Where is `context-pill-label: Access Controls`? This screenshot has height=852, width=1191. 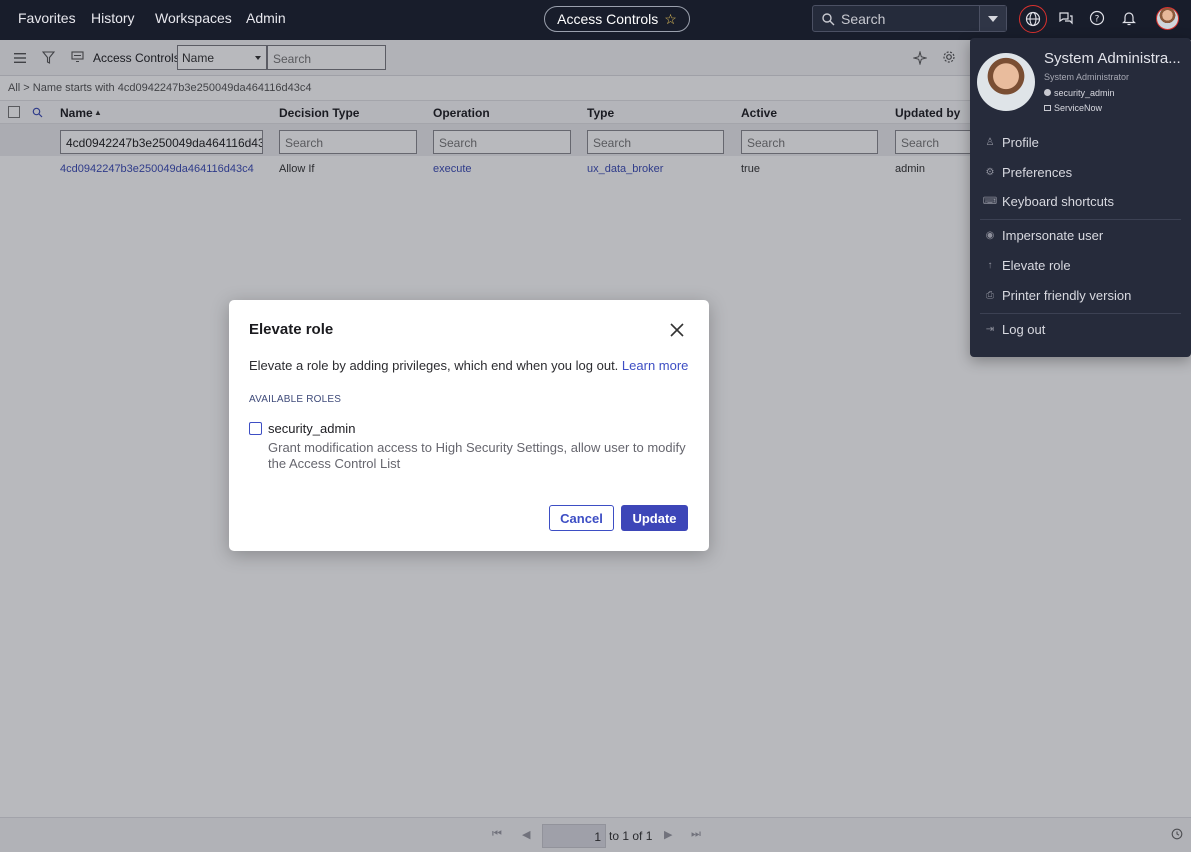 context-pill-label: Access Controls is located at coordinates (608, 19).